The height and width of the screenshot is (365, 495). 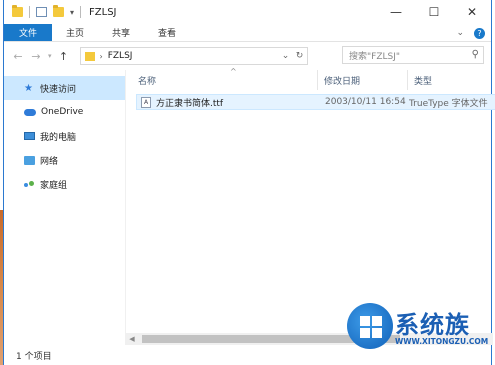 I want to click on sidebar-item-label: 快速访问, so click(x=58, y=89).